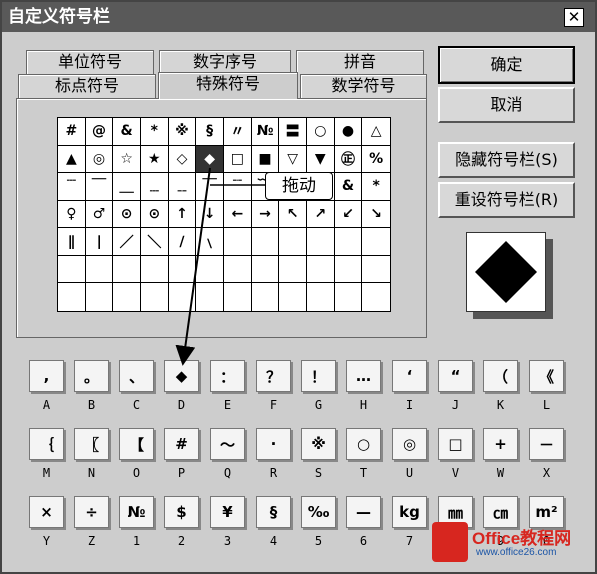 This screenshot has height=574, width=597. What do you see at coordinates (506, 105) in the screenshot?
I see `cancel-button: 取消` at bounding box center [506, 105].